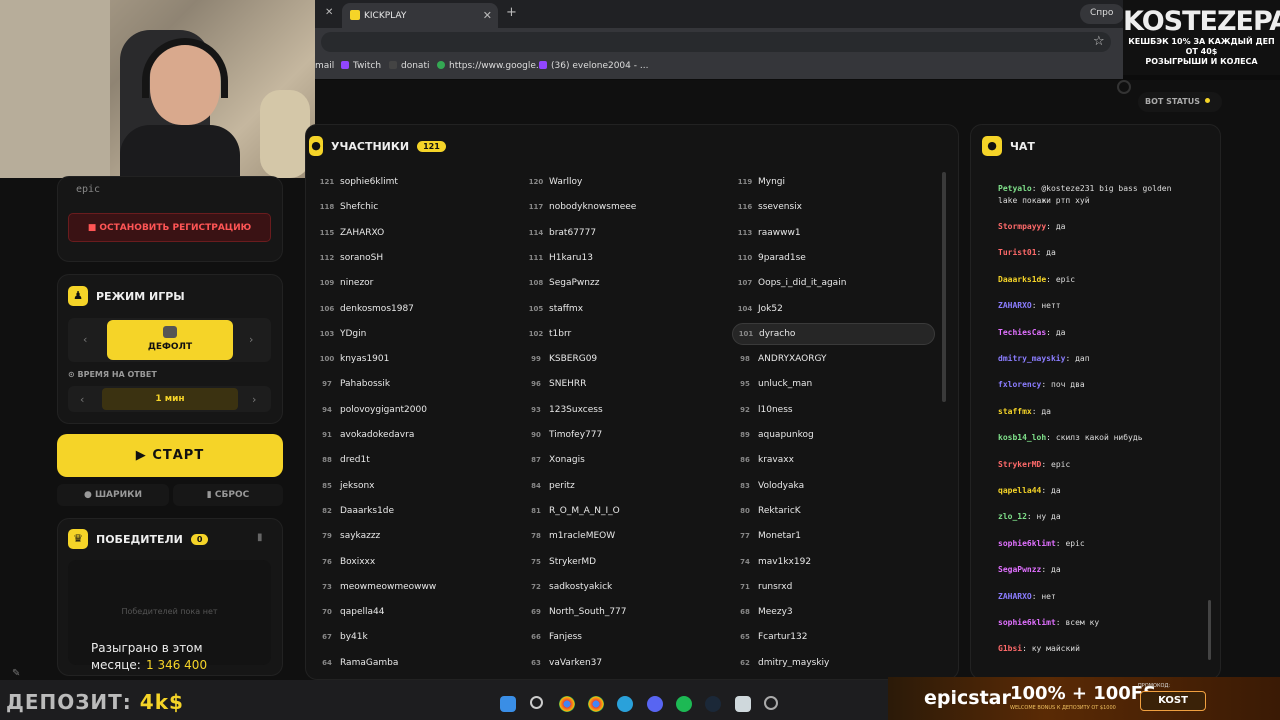  What do you see at coordinates (625, 704) in the screenshot?
I see `telegram-icon` at bounding box center [625, 704].